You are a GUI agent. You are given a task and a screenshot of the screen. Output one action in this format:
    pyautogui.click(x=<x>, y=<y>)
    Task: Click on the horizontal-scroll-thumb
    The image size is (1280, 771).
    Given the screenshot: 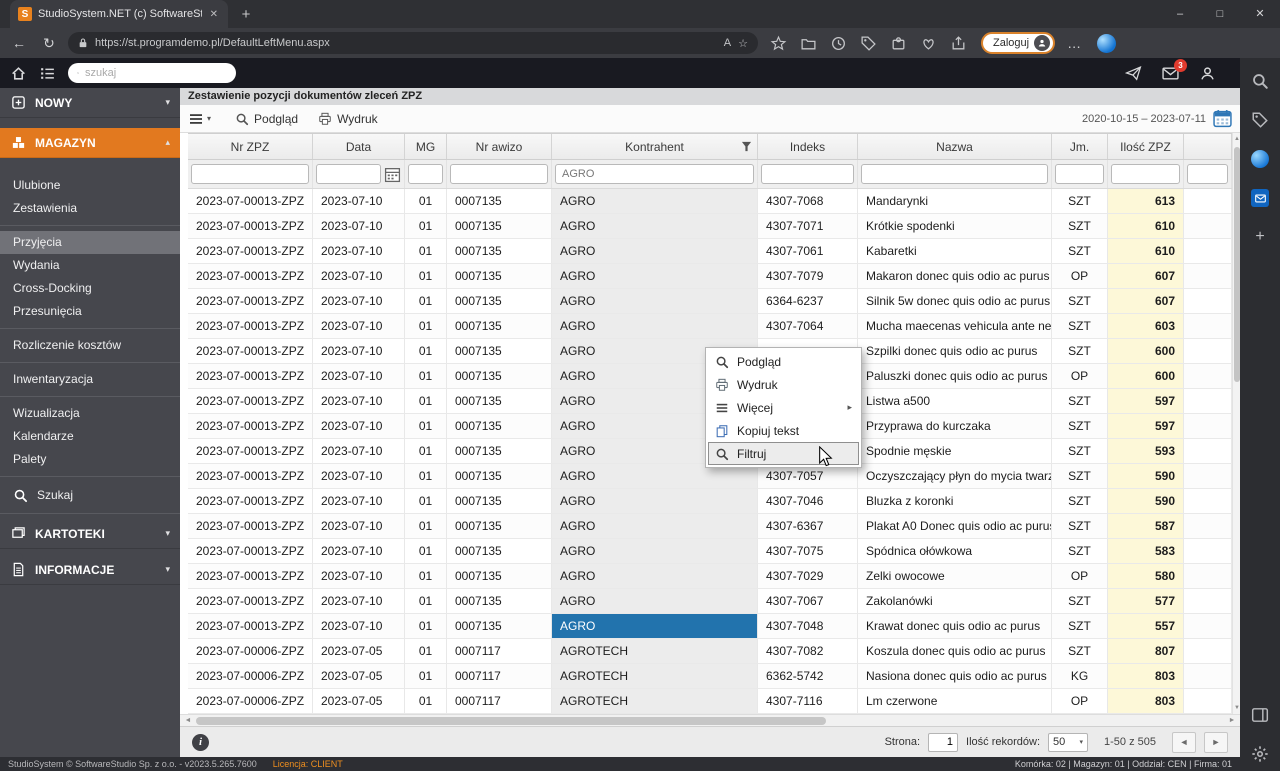 What is the action you would take?
    pyautogui.click(x=511, y=721)
    